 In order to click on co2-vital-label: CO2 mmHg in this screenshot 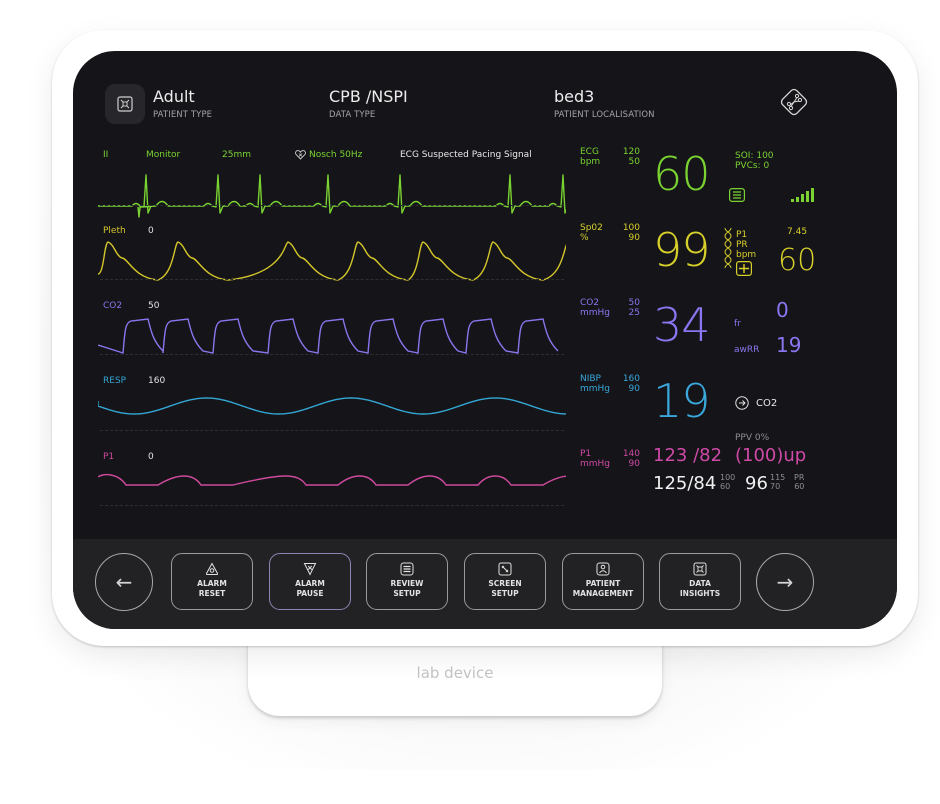, I will do `click(595, 308)`.